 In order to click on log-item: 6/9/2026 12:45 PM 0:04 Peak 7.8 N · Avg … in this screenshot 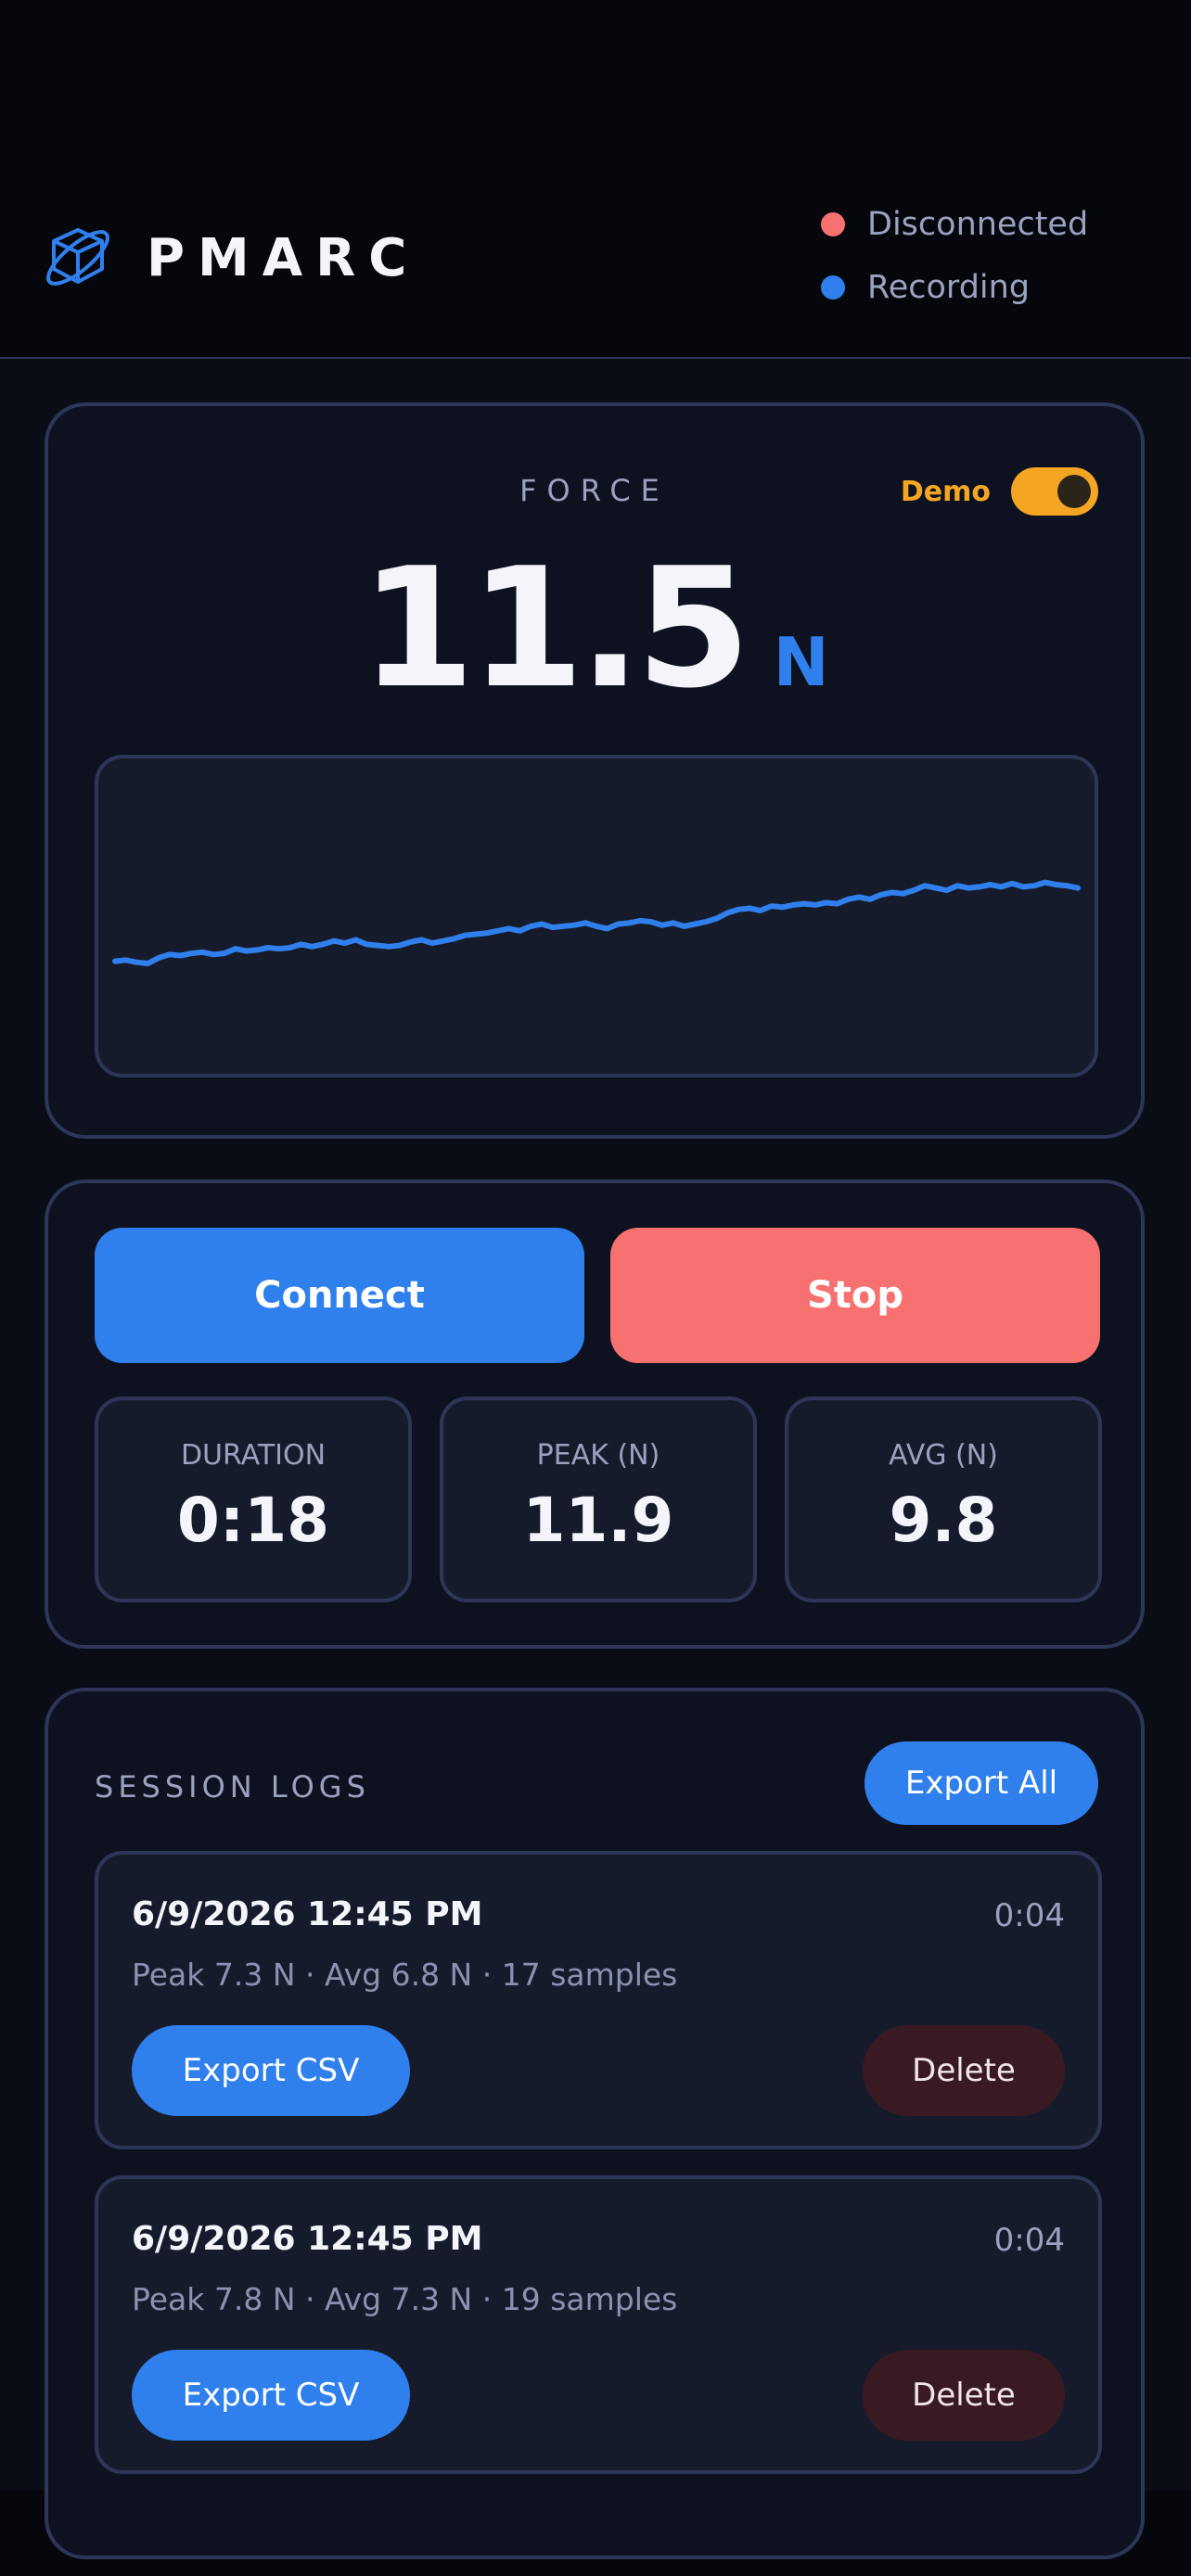, I will do `click(598, 2325)`.